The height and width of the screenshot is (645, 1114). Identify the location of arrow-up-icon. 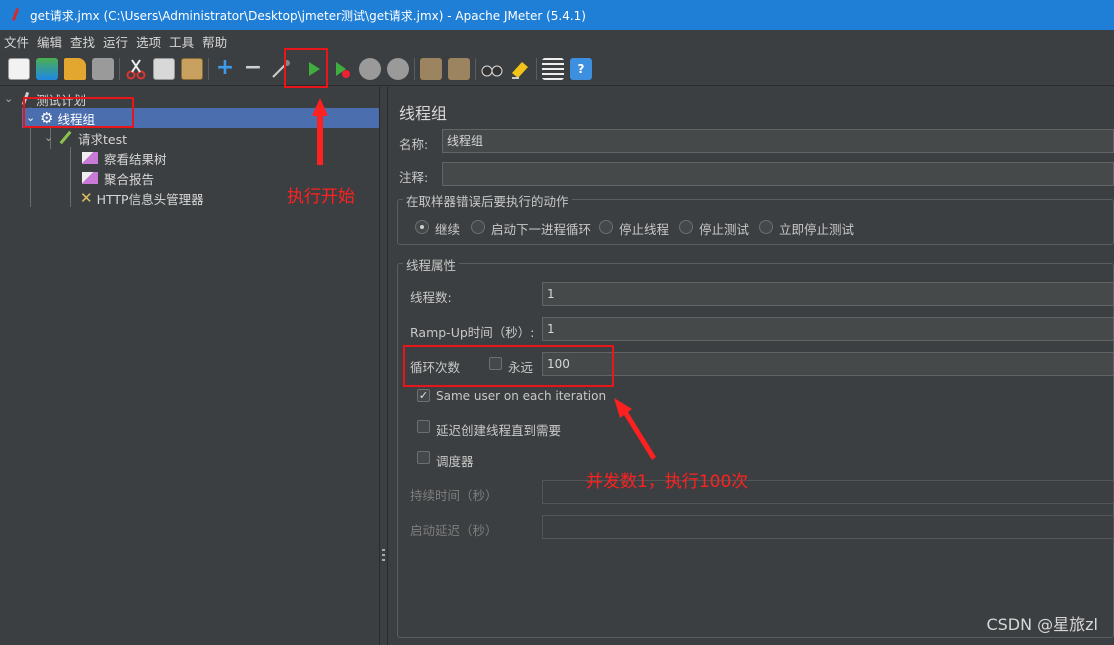
(320, 131).